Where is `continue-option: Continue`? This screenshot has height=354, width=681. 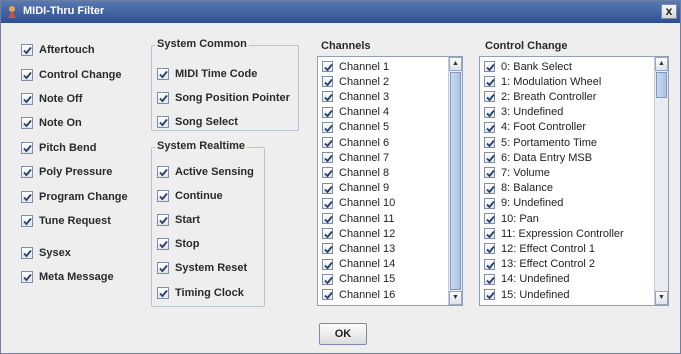
continue-option: Continue is located at coordinates (190, 196).